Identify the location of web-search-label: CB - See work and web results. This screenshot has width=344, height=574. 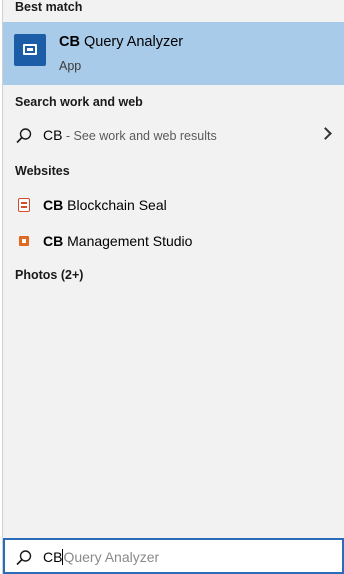
(130, 135).